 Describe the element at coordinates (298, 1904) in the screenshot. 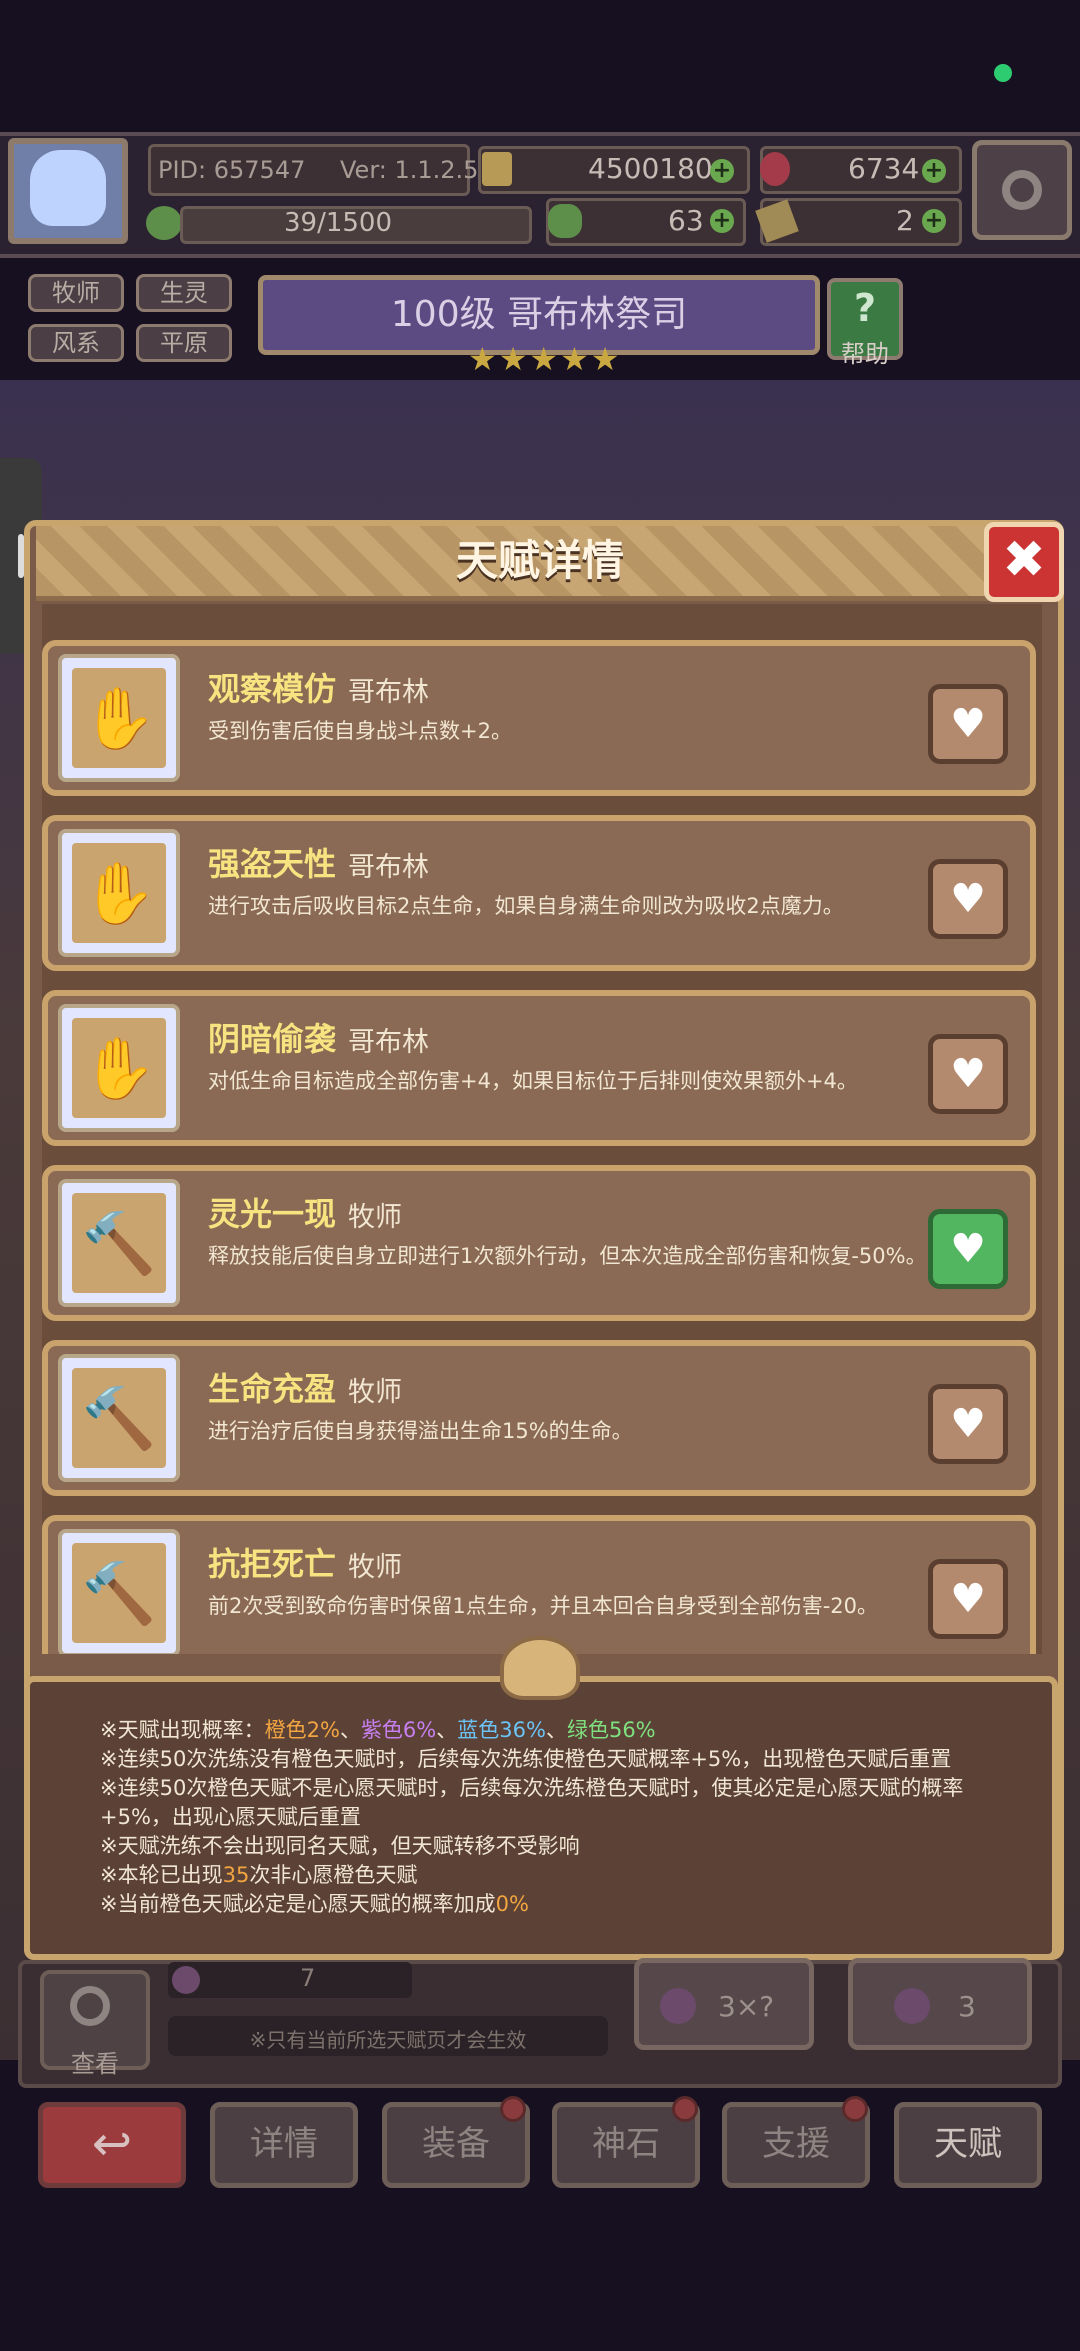

I see `bonus-label: ※当前橙色天赋必定是心愿天赋的概率加成` at that location.